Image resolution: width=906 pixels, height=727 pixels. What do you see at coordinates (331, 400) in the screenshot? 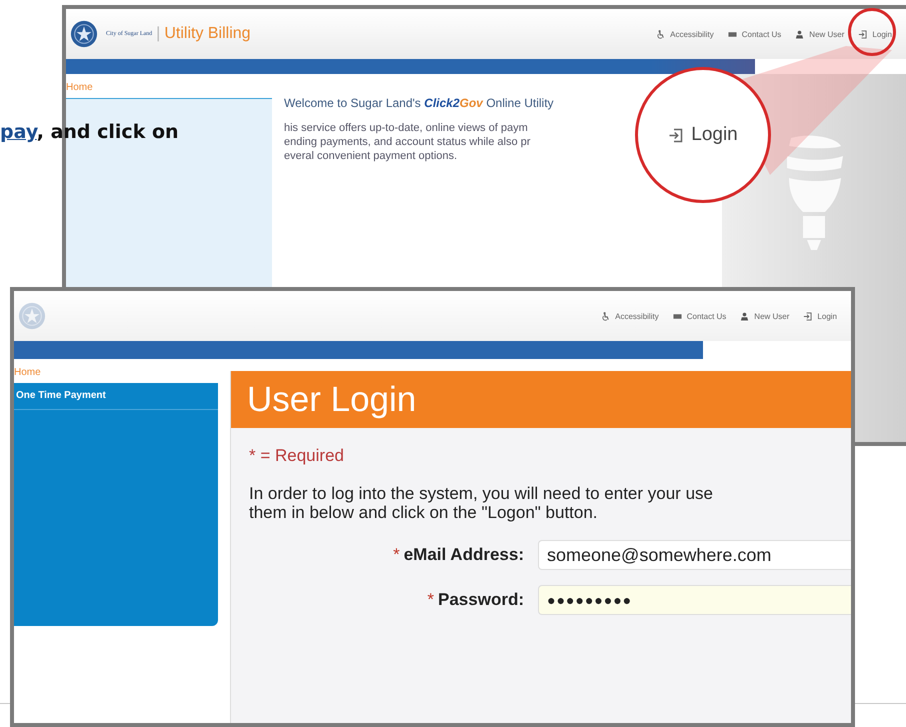
I see `page-title: User Login` at bounding box center [331, 400].